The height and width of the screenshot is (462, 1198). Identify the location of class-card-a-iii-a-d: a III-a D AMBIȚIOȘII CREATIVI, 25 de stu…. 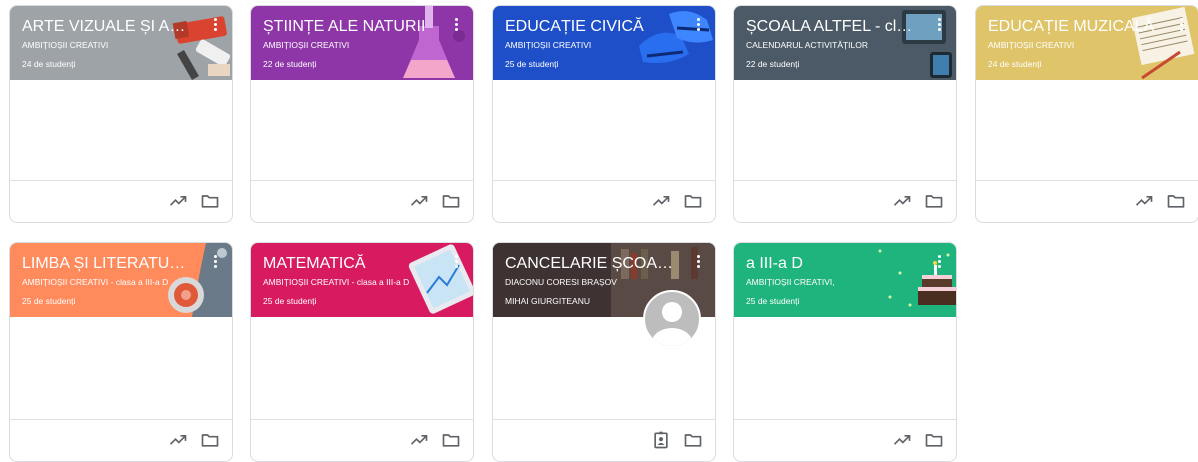
(845, 352).